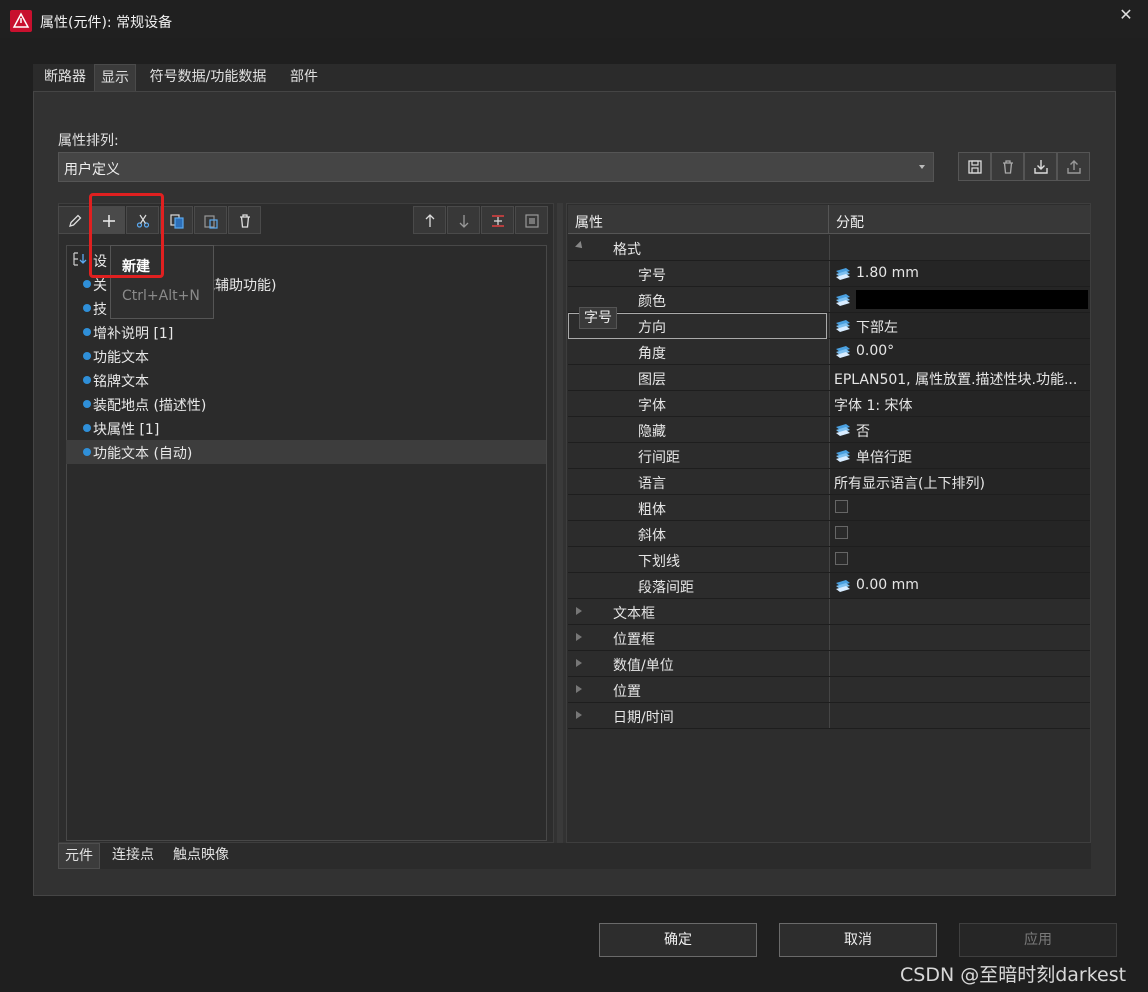 This screenshot has height=992, width=1148. I want to click on grid-row: 粗体, so click(829, 508).